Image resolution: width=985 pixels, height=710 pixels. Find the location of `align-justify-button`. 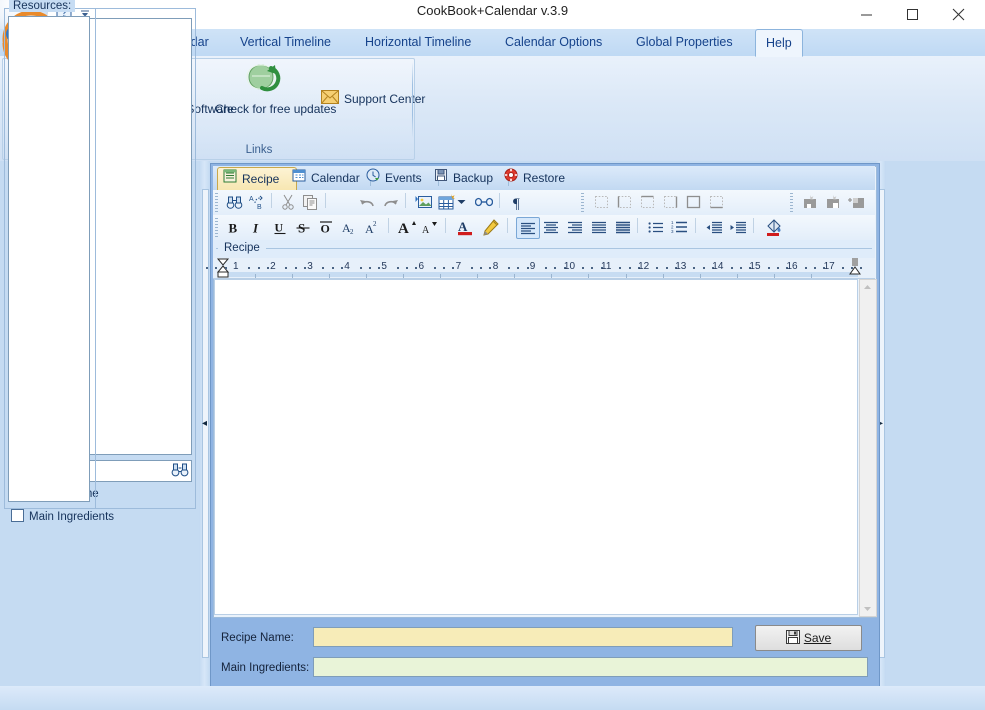

align-justify-button is located at coordinates (599, 227).